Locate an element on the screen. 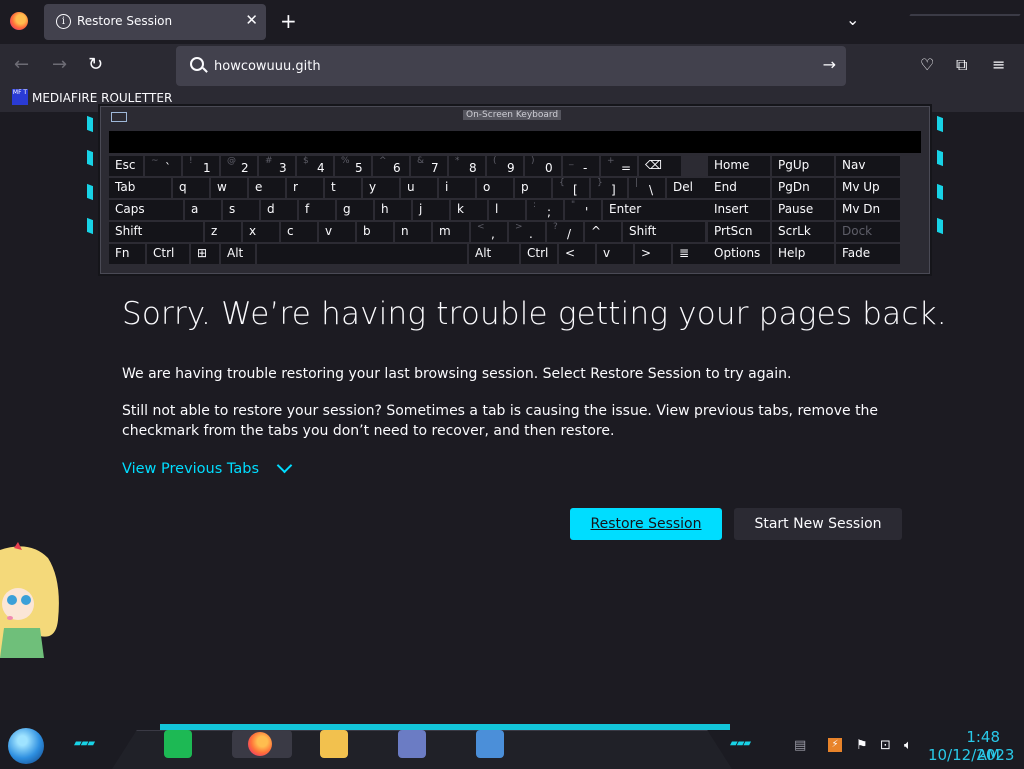 The height and width of the screenshot is (769, 1024). osk-key-k: k is located at coordinates (469, 210).